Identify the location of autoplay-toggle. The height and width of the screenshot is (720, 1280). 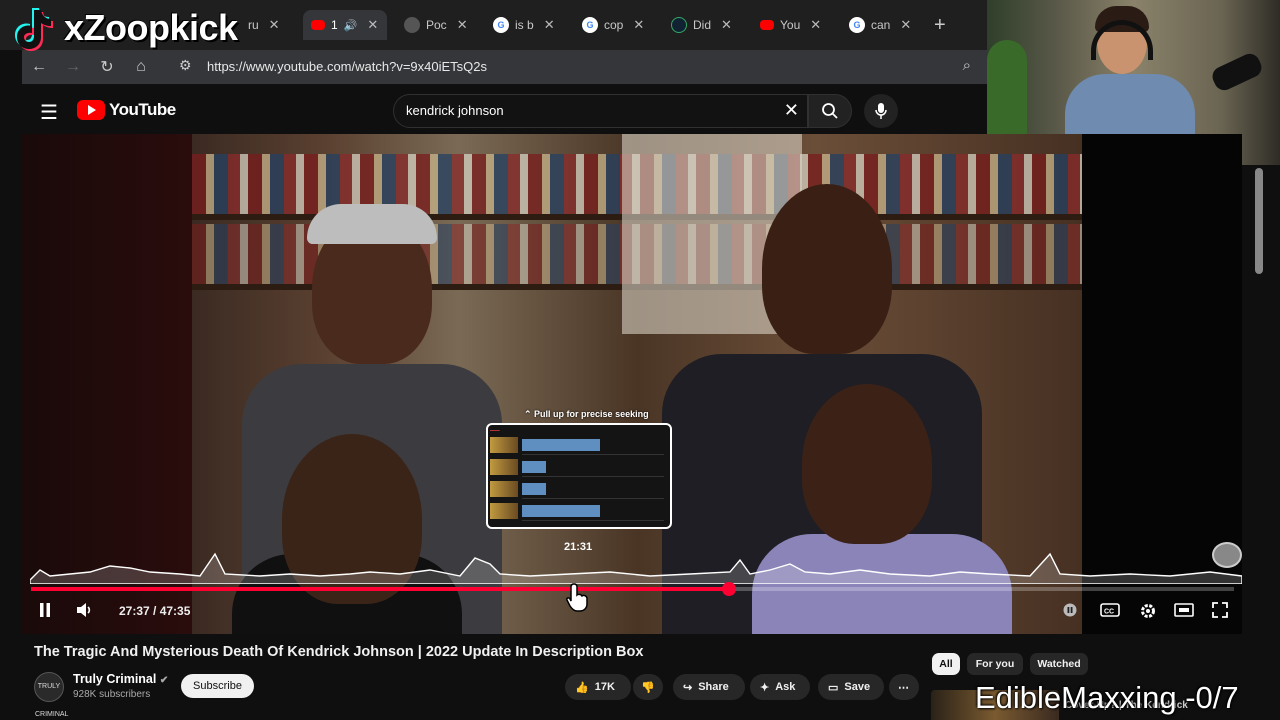
(1070, 612).